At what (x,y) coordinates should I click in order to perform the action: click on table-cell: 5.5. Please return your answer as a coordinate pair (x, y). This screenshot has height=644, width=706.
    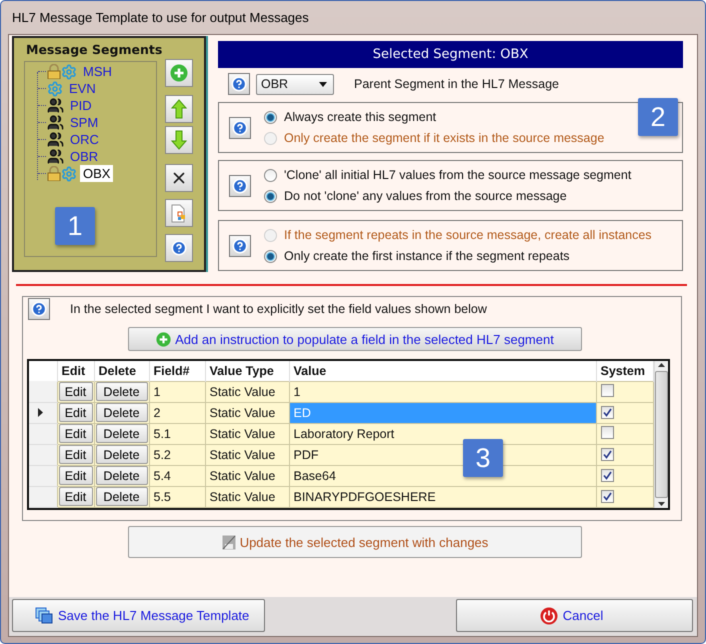
    Looking at the image, I should click on (177, 496).